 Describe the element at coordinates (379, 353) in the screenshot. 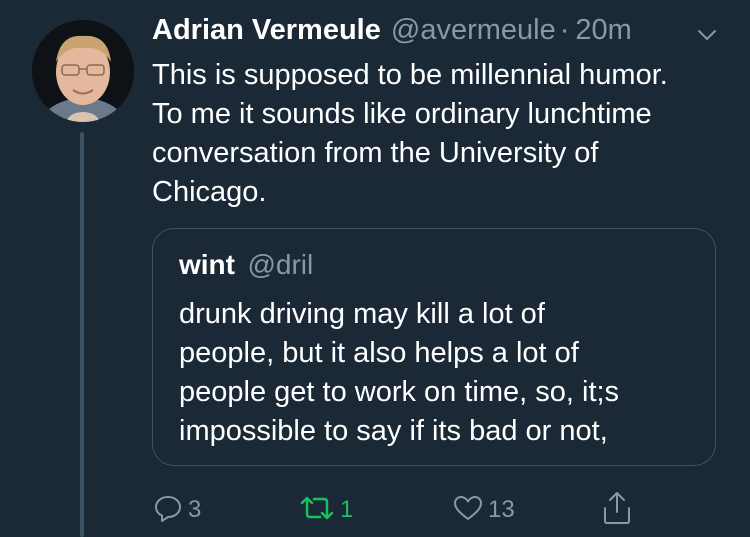

I see `quote-text-line: people, but it also helps a lot of` at that location.